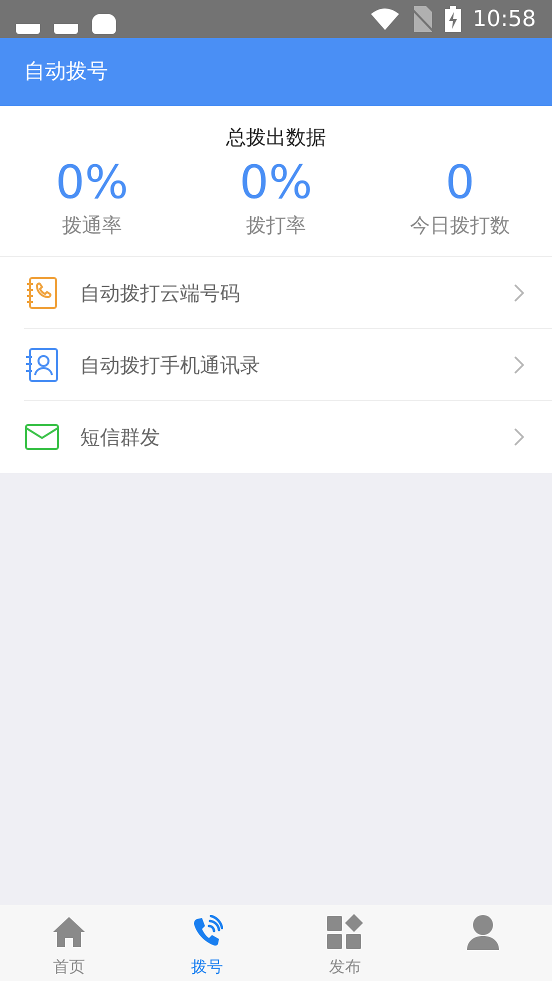 Image resolution: width=552 pixels, height=981 pixels. I want to click on menu-label: 自动拨打手机通讯录, so click(170, 365).